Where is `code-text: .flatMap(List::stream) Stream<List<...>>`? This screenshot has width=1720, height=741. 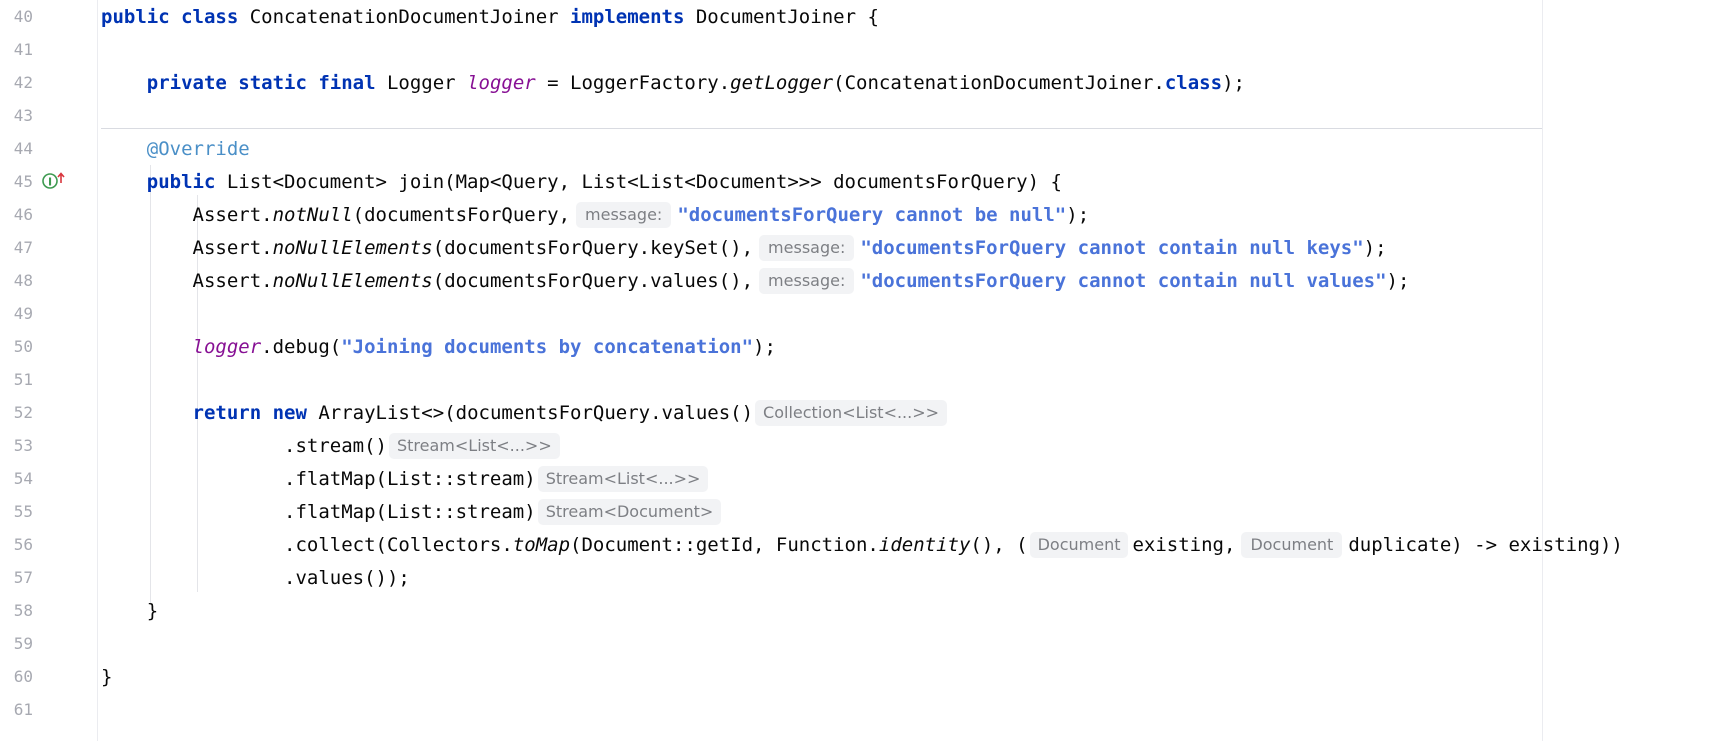 code-text: .flatMap(List::stream) Stream<List<...>> is located at coordinates (406, 479).